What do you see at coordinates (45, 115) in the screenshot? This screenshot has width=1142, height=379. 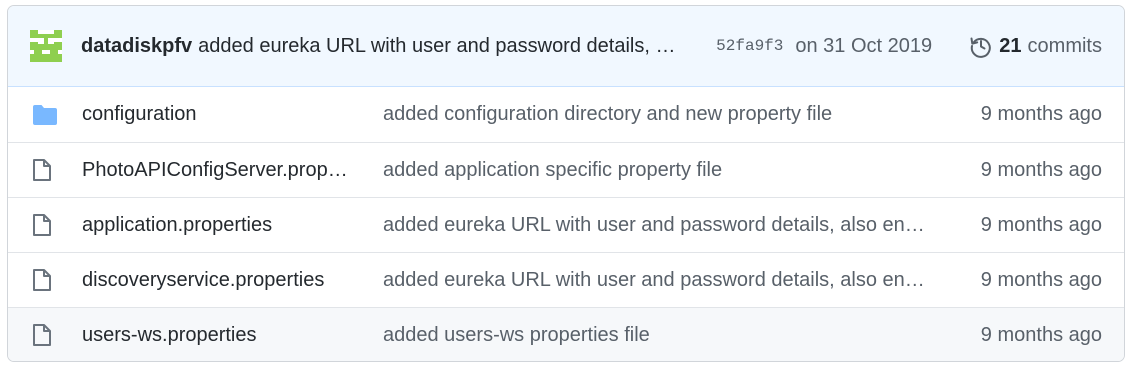 I see `folder-icon` at bounding box center [45, 115].